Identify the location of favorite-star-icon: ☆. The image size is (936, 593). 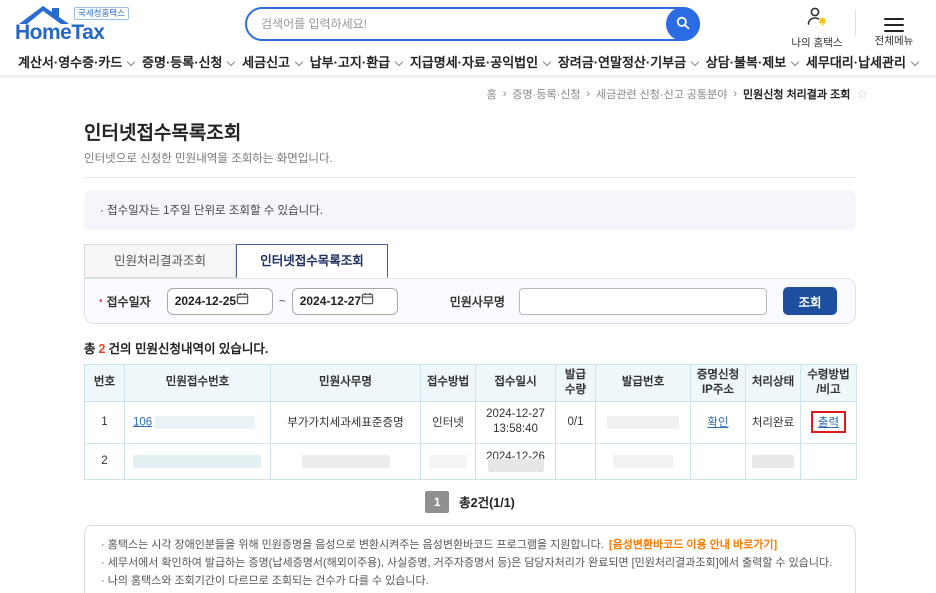
(862, 94).